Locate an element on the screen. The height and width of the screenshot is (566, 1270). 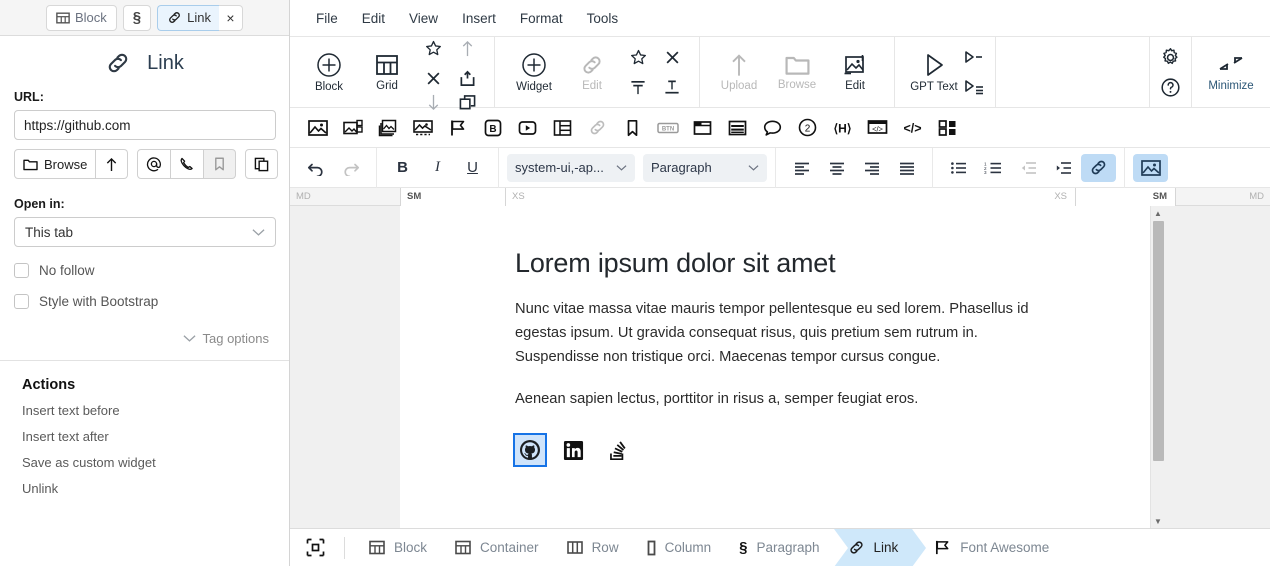
close-icon: × is located at coordinates (231, 17).